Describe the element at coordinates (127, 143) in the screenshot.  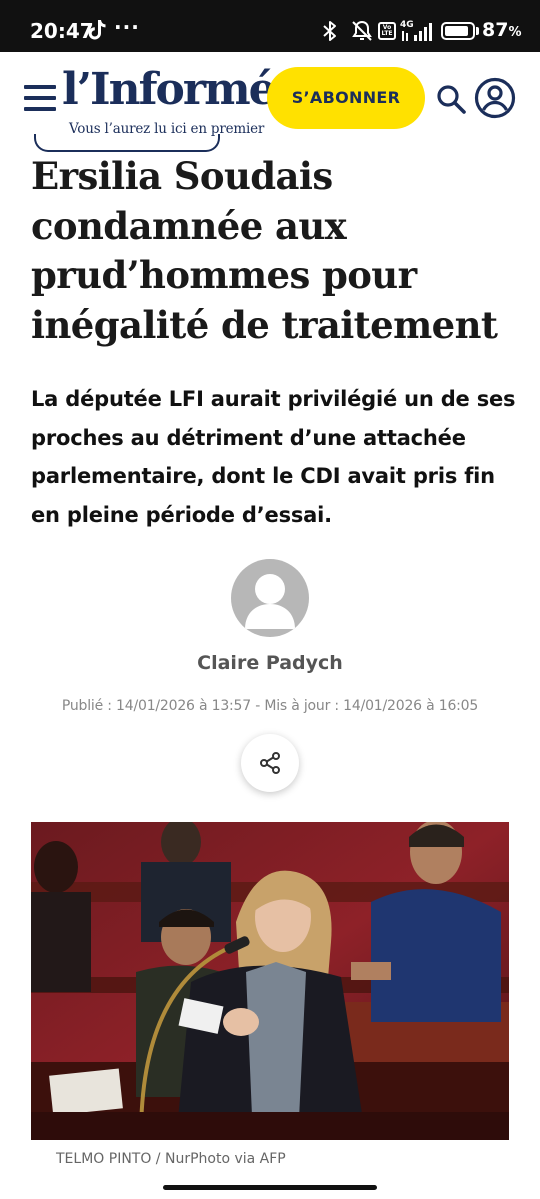
I see `rubric-tag` at that location.